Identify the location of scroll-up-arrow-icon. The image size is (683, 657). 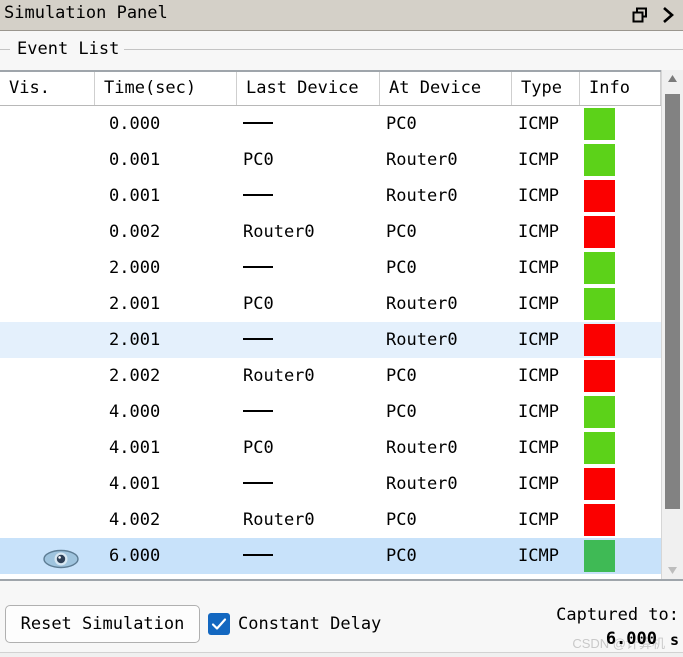
(672, 78).